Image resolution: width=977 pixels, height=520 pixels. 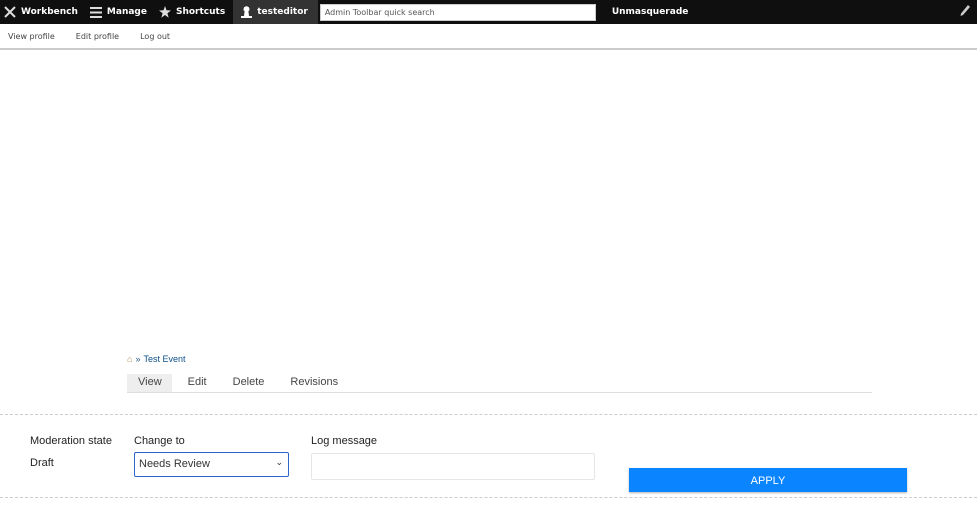 What do you see at coordinates (453, 466) in the screenshot?
I see `log-message-input` at bounding box center [453, 466].